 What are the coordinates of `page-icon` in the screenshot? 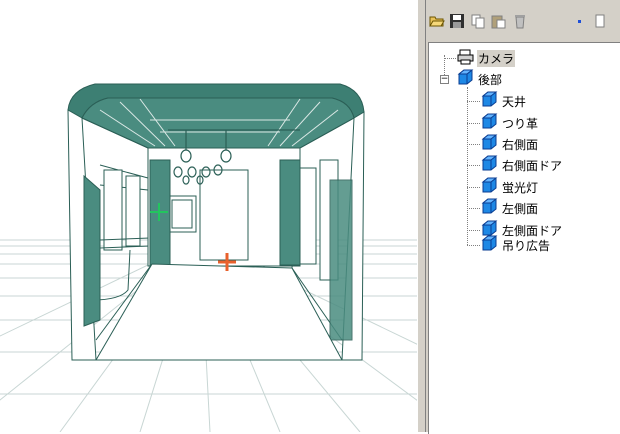 It's located at (600, 21).